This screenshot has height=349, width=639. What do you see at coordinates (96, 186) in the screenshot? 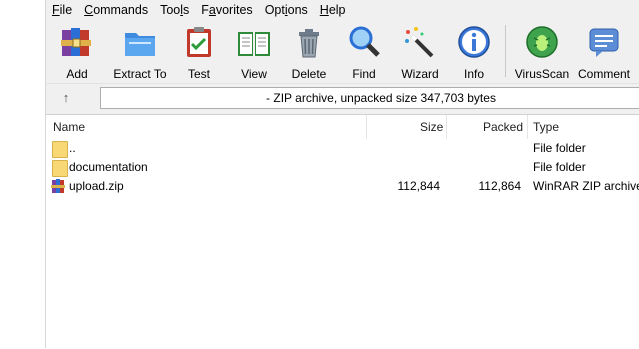
I see `file-name: upload.zip` at bounding box center [96, 186].